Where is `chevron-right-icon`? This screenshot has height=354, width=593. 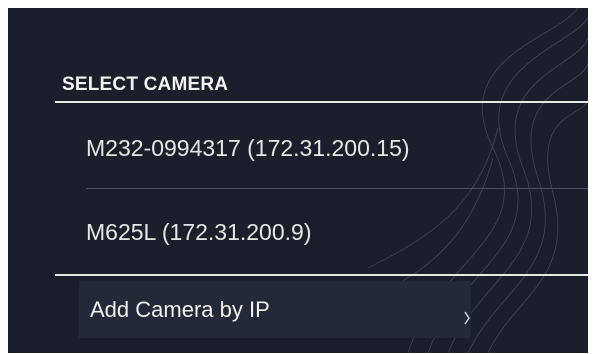
chevron-right-icon is located at coordinates (467, 318).